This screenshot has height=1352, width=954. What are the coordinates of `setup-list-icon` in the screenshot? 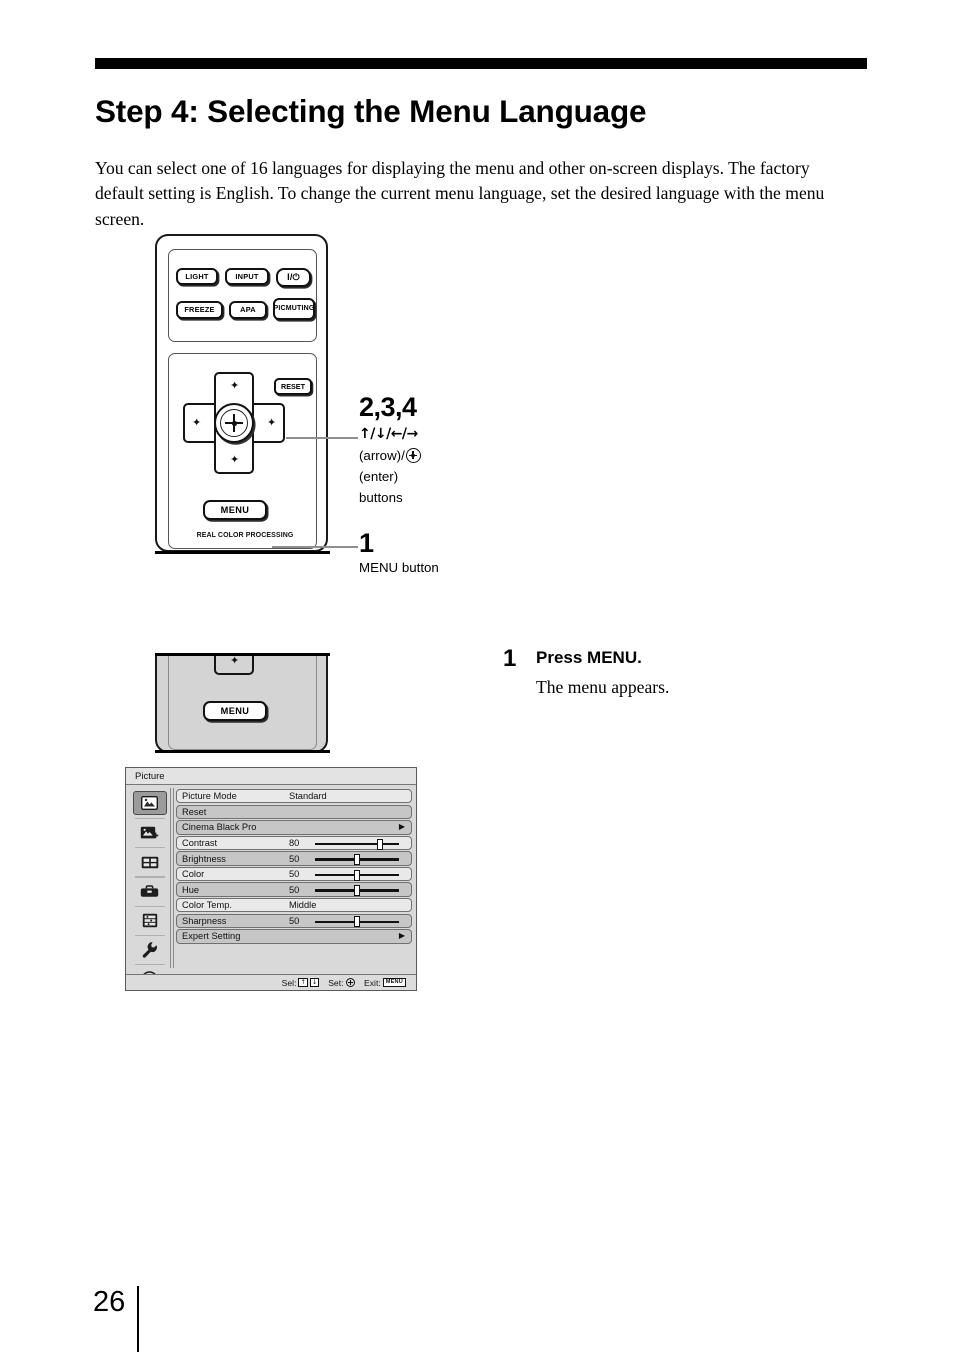 It's located at (150, 921).